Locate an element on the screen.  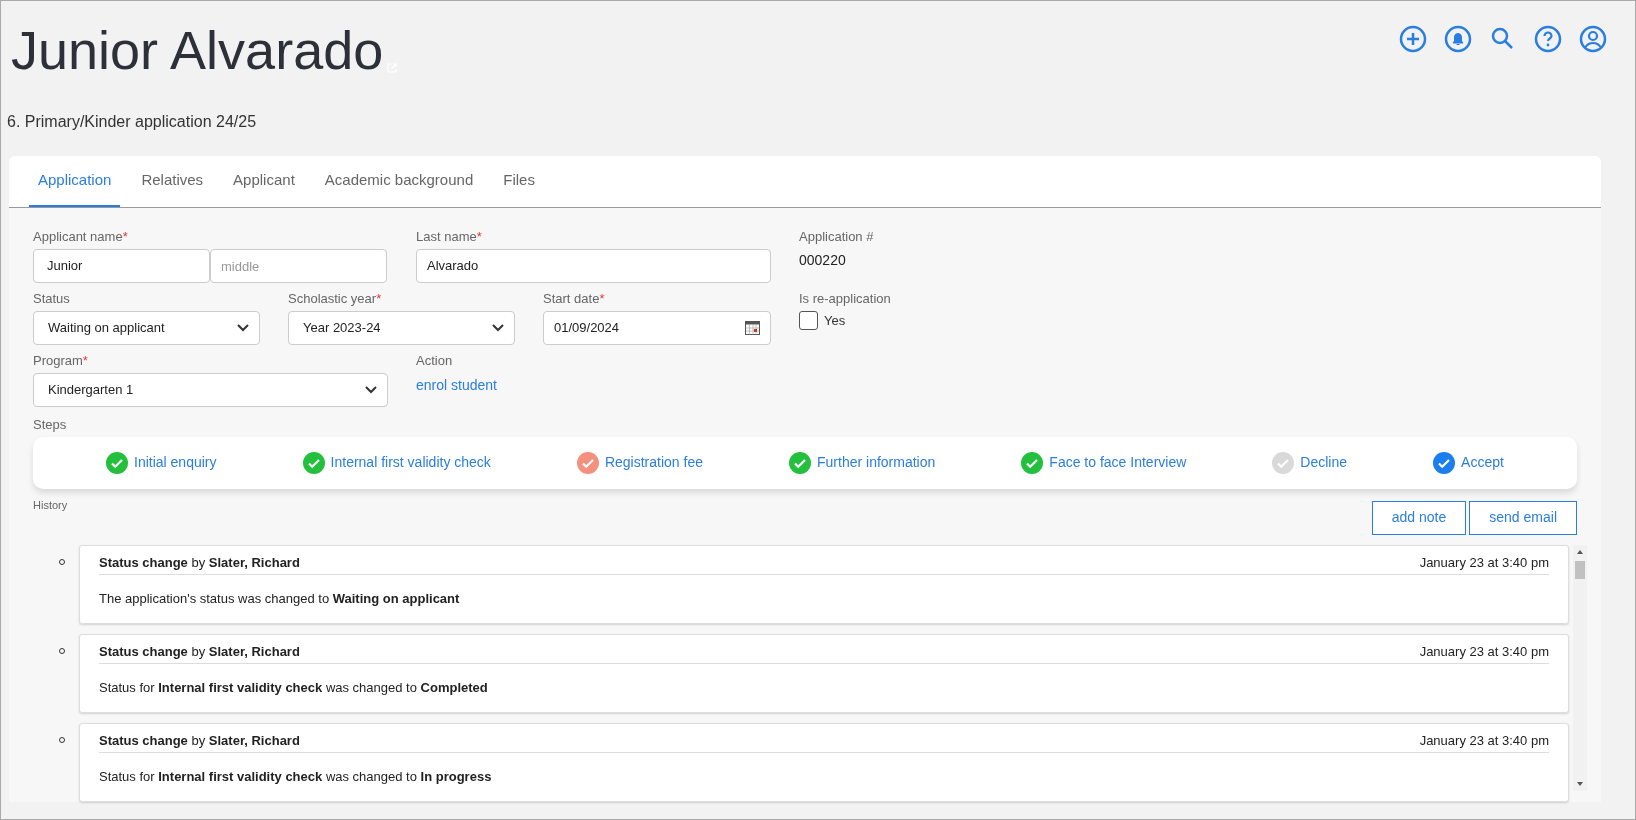
field-label: Application # is located at coordinates (836, 237).